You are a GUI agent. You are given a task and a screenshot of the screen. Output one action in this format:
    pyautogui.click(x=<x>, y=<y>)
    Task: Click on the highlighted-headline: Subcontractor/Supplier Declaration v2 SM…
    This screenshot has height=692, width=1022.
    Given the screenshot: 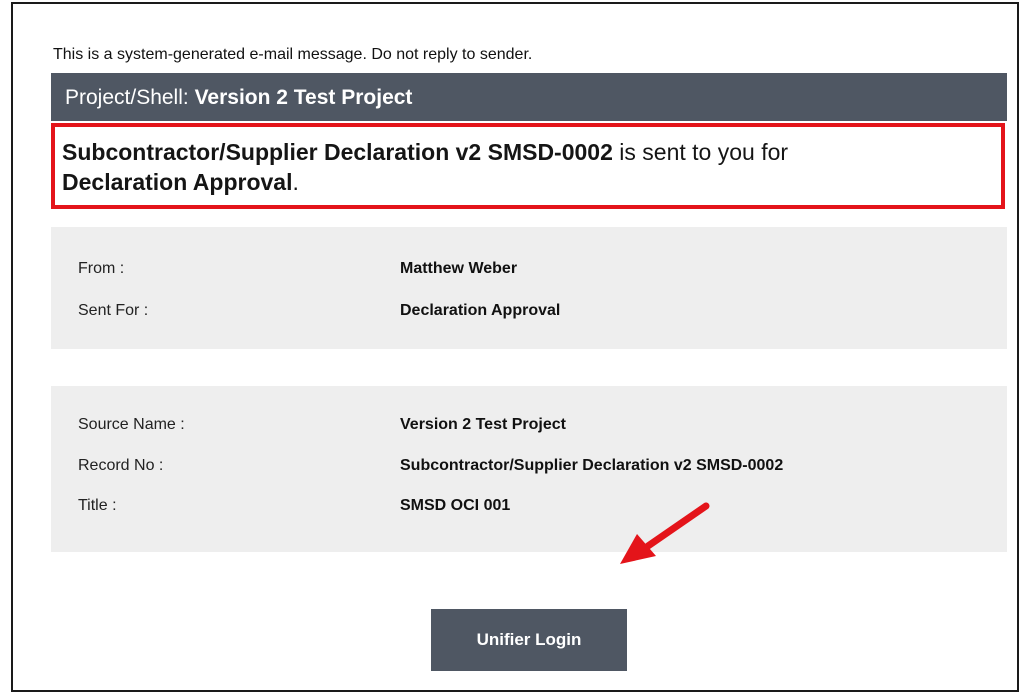 What is the action you would take?
    pyautogui.click(x=528, y=166)
    